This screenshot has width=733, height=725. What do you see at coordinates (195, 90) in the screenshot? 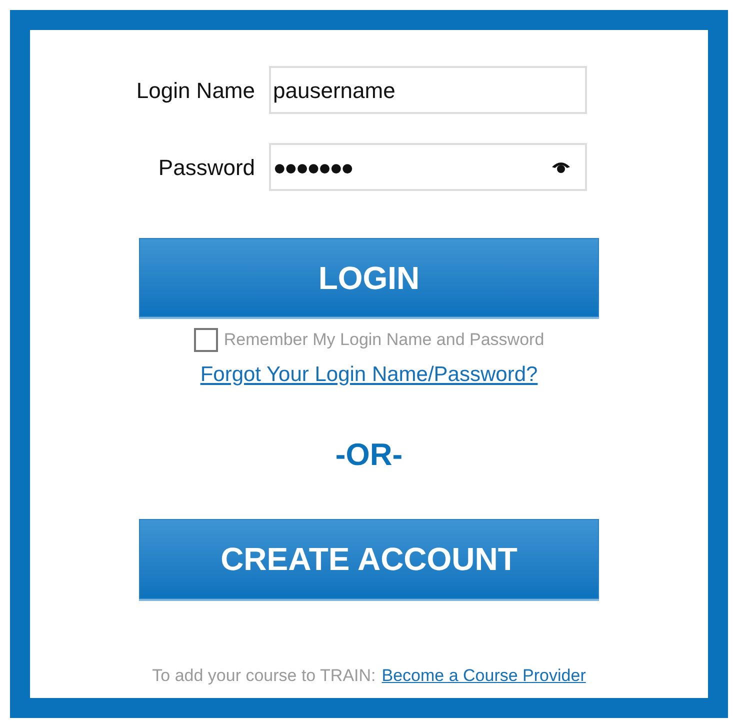
I see `field-label: Login Name` at bounding box center [195, 90].